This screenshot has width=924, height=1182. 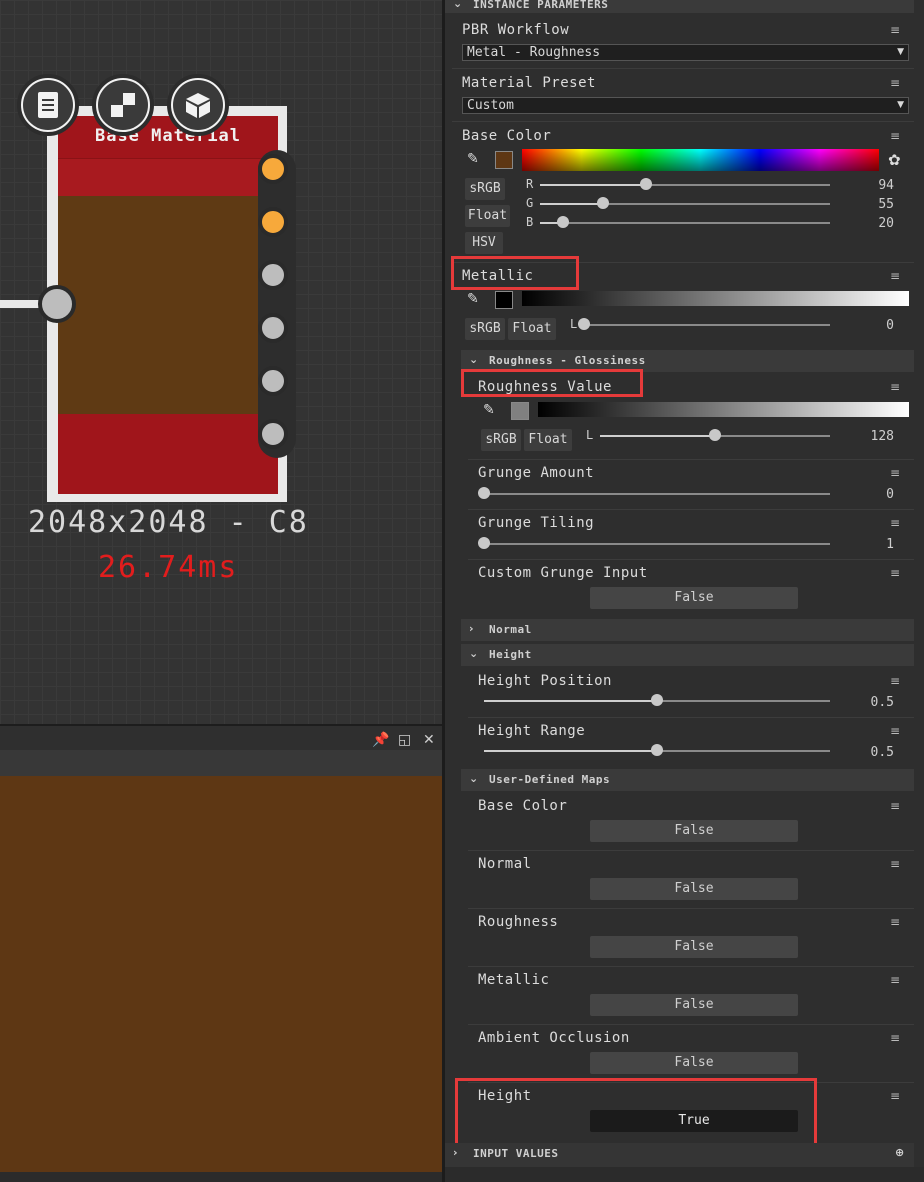 What do you see at coordinates (700, 160) in the screenshot?
I see `hue-spectrum` at bounding box center [700, 160].